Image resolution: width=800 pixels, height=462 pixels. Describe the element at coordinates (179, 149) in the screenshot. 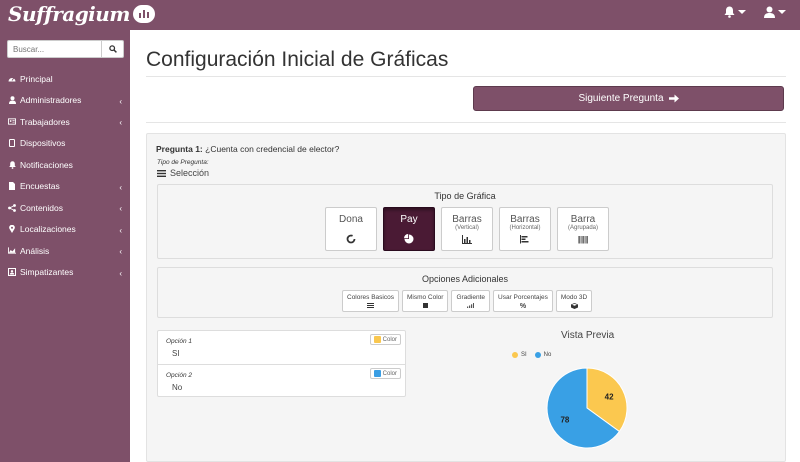

I see `question-number: Pregunta 1:` at that location.